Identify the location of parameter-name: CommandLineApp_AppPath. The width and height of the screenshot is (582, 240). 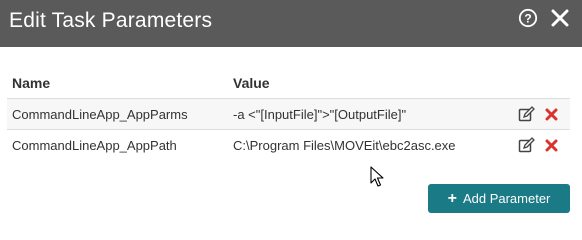
(94, 145).